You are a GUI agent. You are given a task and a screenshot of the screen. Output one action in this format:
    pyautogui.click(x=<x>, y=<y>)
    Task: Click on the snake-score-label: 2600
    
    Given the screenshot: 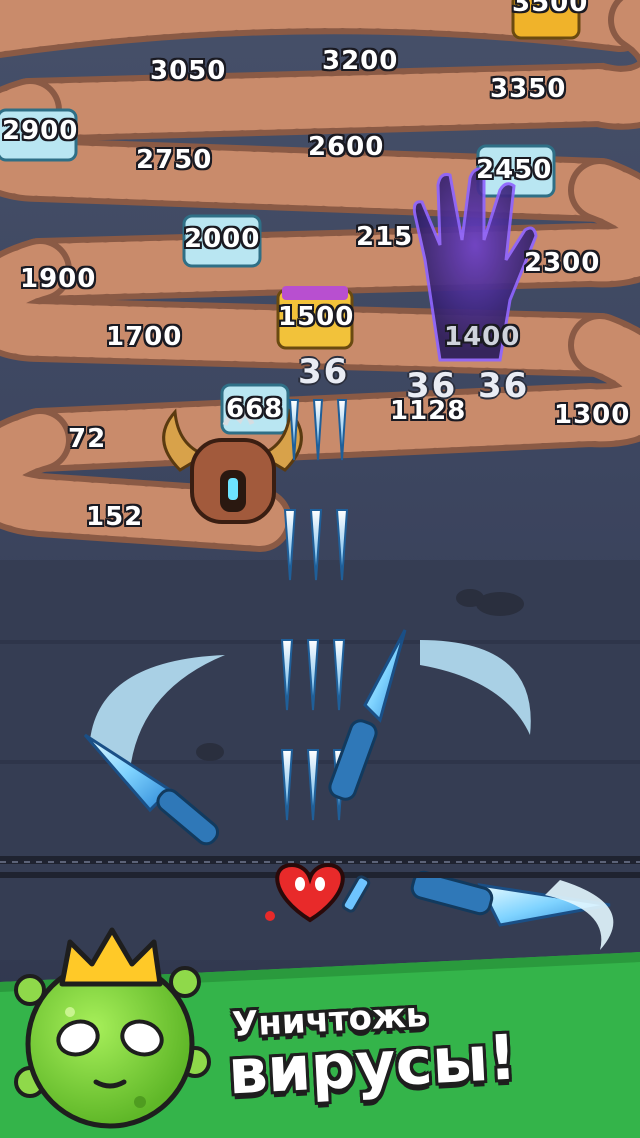 What is the action you would take?
    pyautogui.click(x=346, y=147)
    